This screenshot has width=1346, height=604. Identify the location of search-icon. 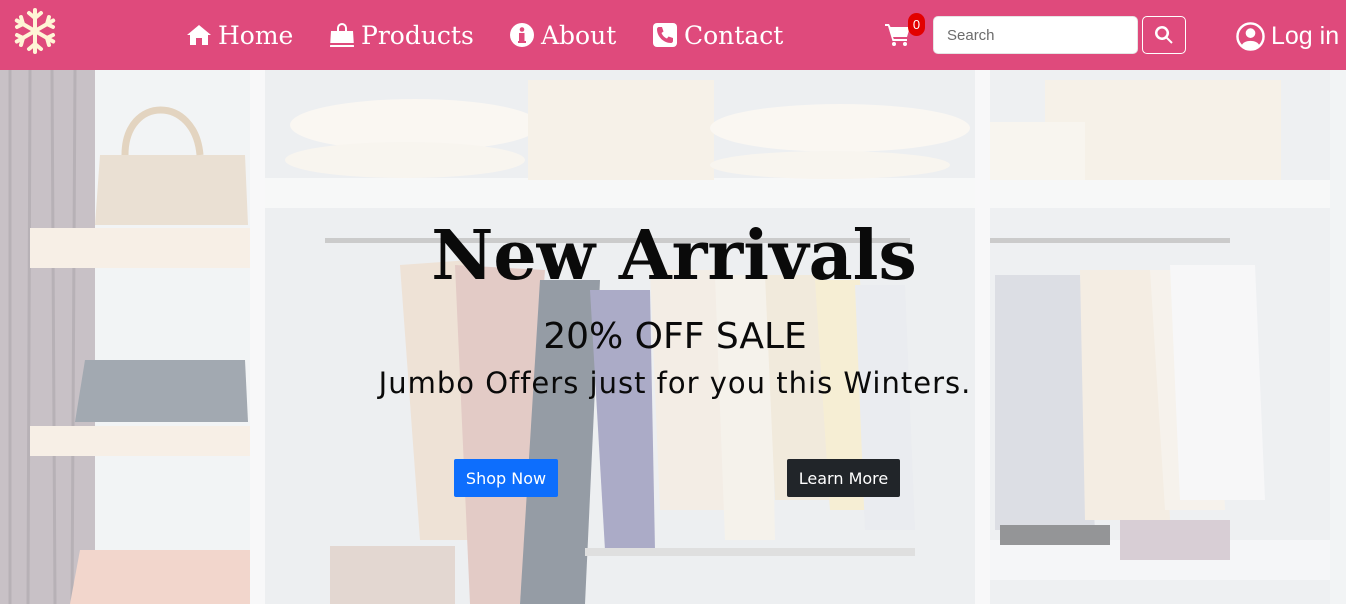
(1164, 35).